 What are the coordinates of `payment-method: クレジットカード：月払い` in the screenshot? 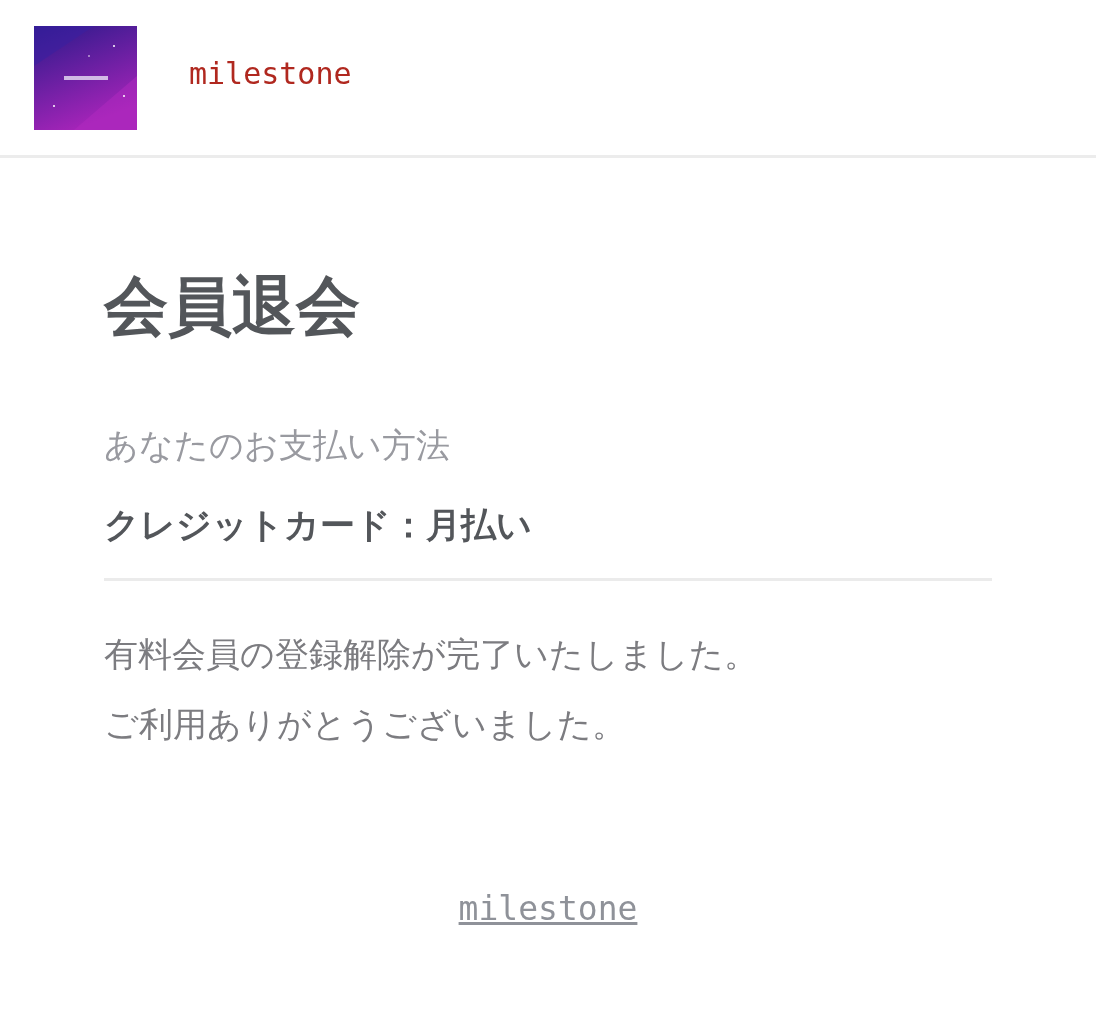 It's located at (318, 525).